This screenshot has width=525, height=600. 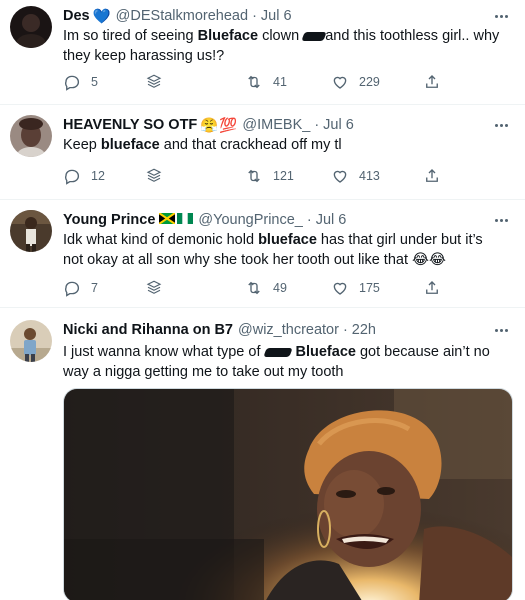 What do you see at coordinates (130, 125) in the screenshot?
I see `display-name: HEAVENLY SO OTF` at bounding box center [130, 125].